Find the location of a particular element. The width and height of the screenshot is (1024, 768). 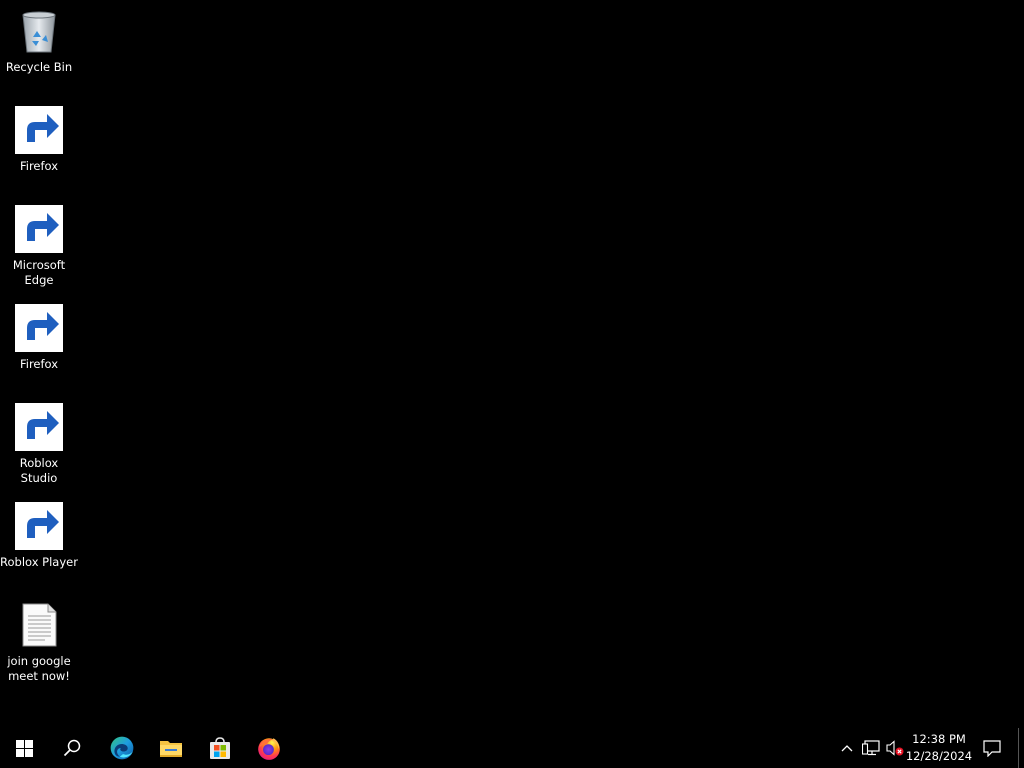

roblox-player-icon is located at coordinates (39, 526).